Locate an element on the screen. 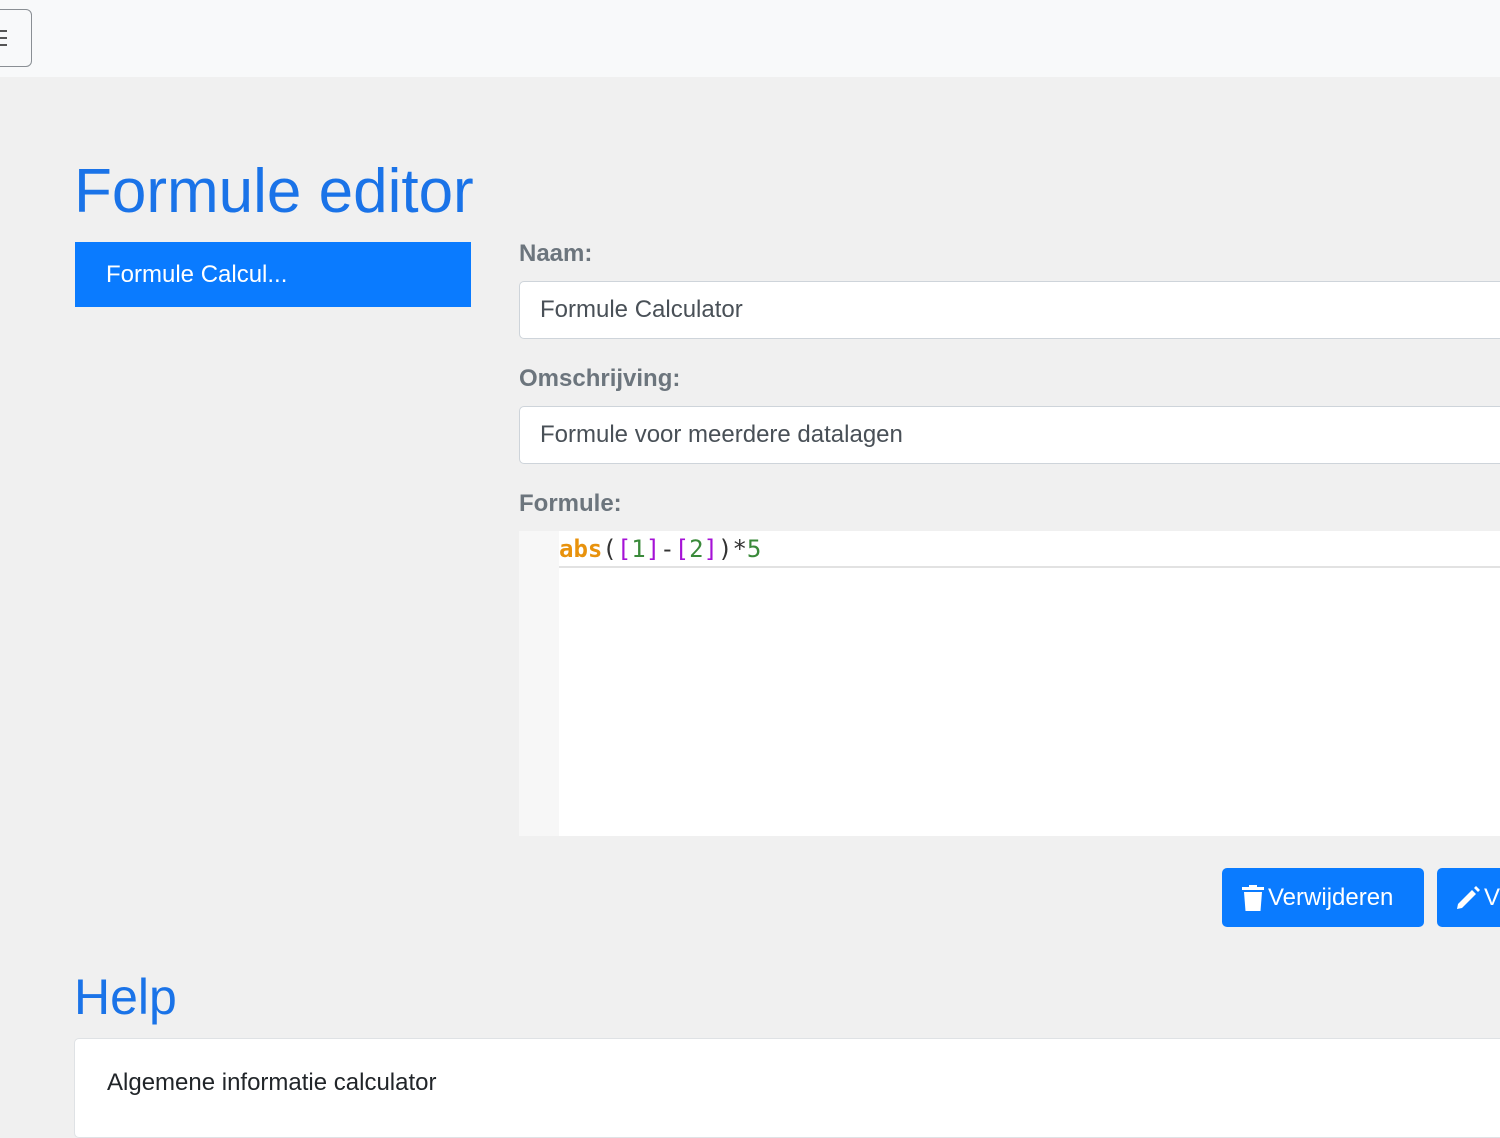  description-input is located at coordinates (1009, 435).